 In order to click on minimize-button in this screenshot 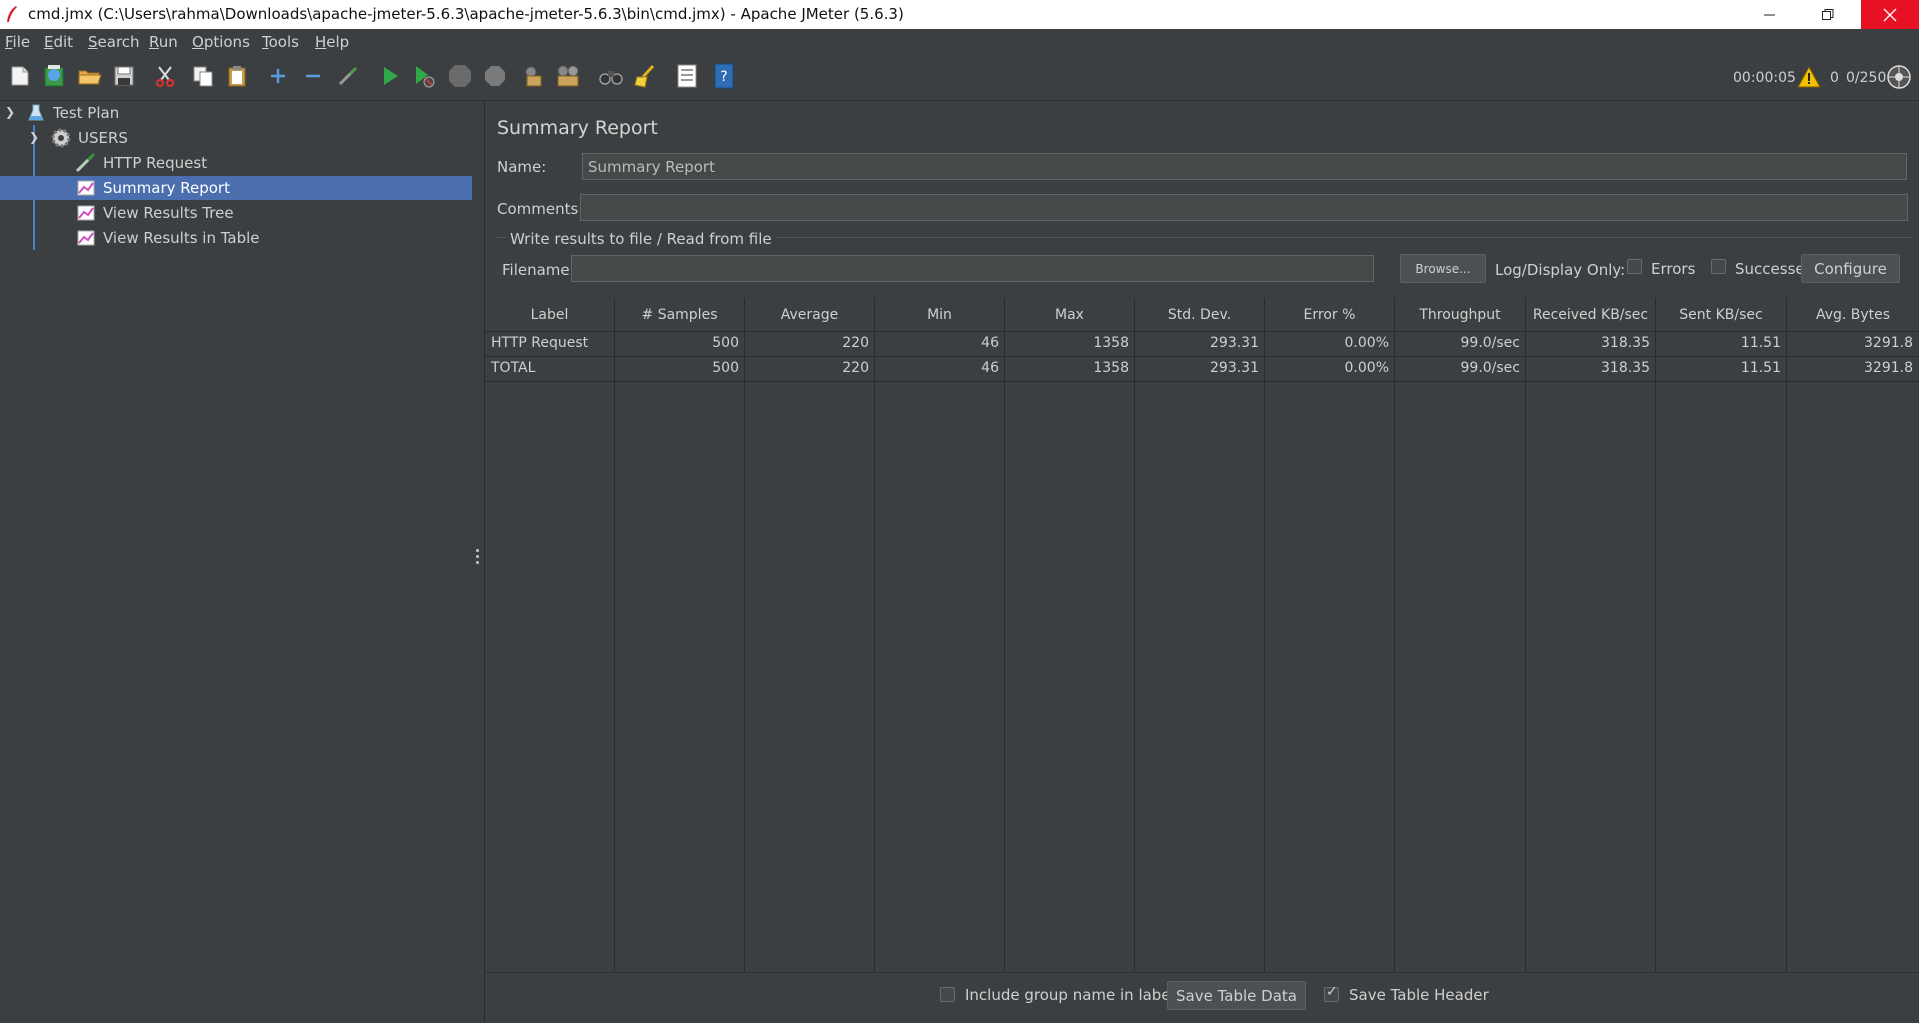, I will do `click(1770, 14)`.